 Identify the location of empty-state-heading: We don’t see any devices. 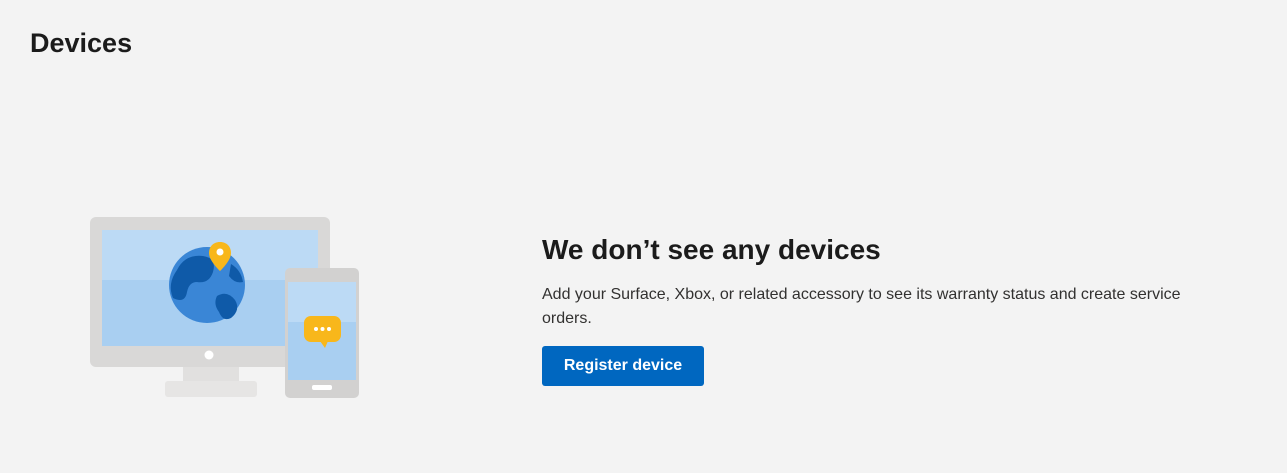
(711, 249).